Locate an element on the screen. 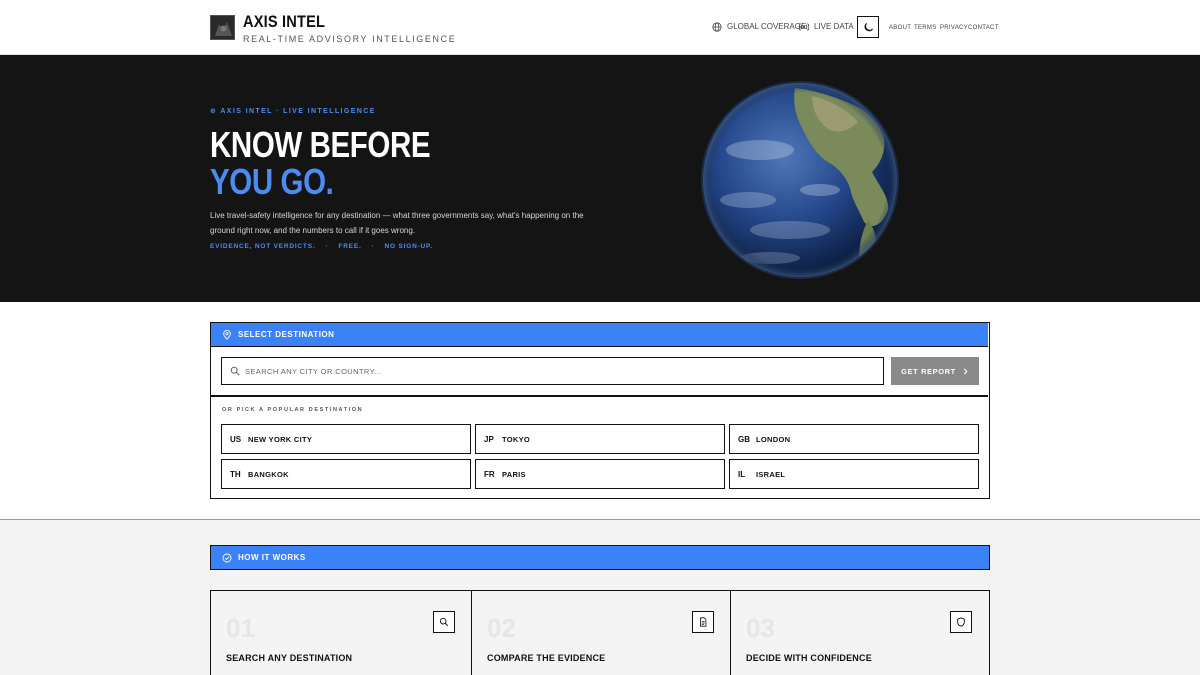 The width and height of the screenshot is (1200, 675). city-name: LONDON is located at coordinates (773, 439).